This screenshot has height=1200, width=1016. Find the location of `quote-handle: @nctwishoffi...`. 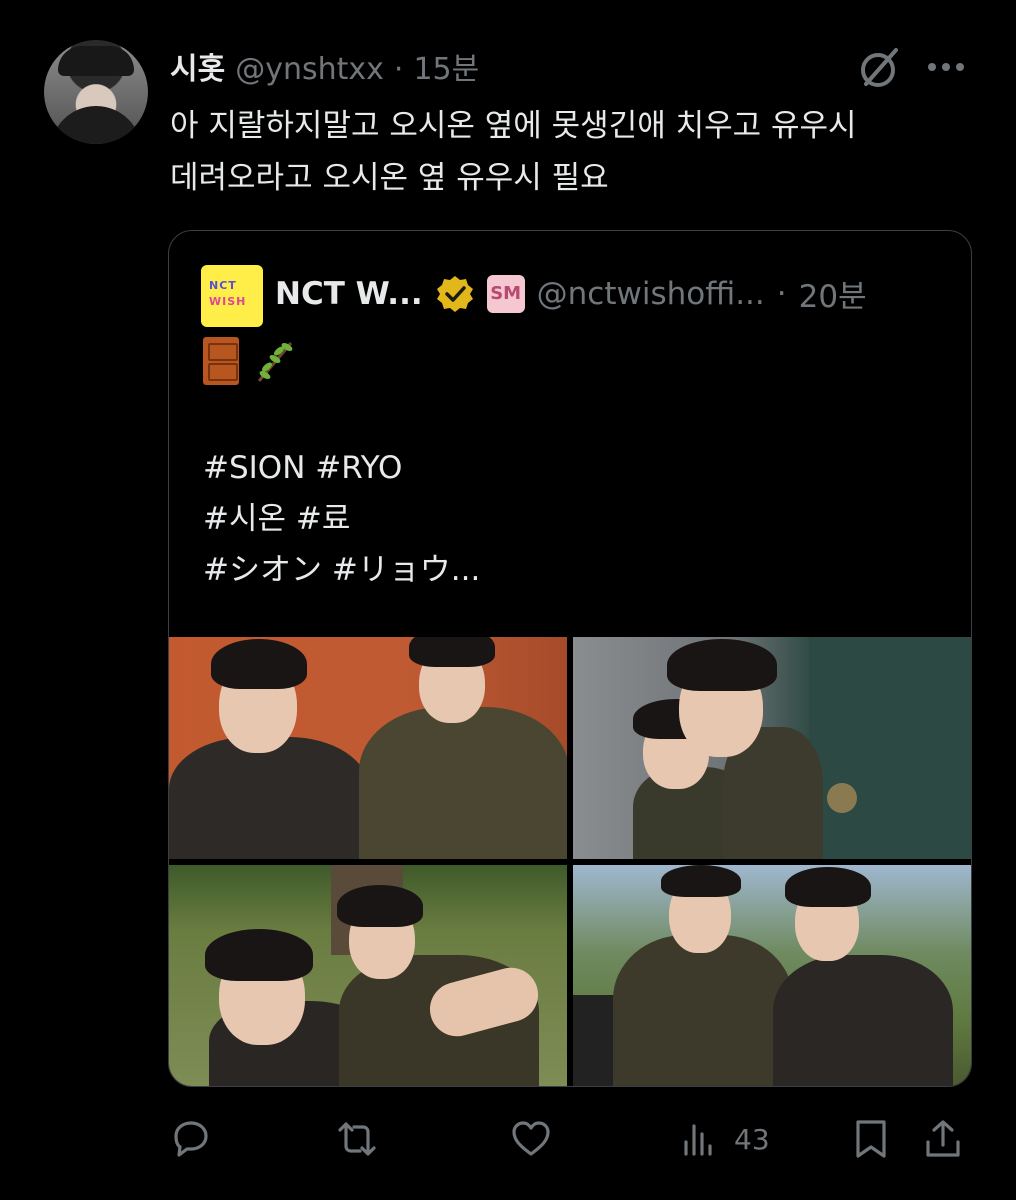

quote-handle: @nctwishoffi... is located at coordinates (651, 294).